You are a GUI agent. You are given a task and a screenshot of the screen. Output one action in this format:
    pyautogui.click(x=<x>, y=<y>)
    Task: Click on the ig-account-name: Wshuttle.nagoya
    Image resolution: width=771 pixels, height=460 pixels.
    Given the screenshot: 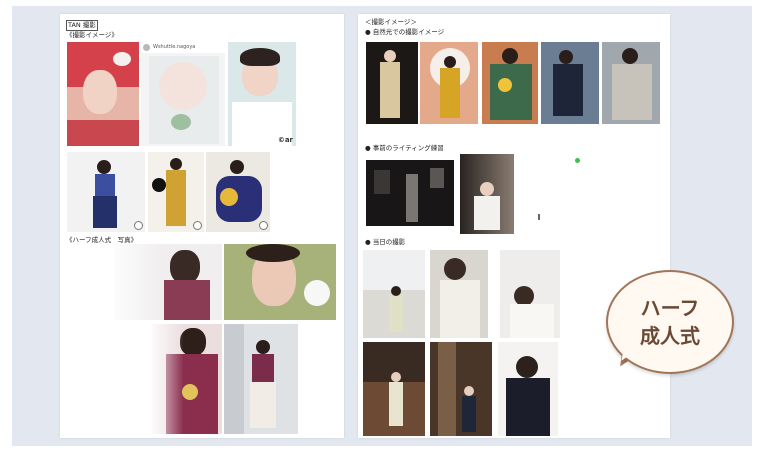 What is the action you would take?
    pyautogui.click(x=174, y=47)
    